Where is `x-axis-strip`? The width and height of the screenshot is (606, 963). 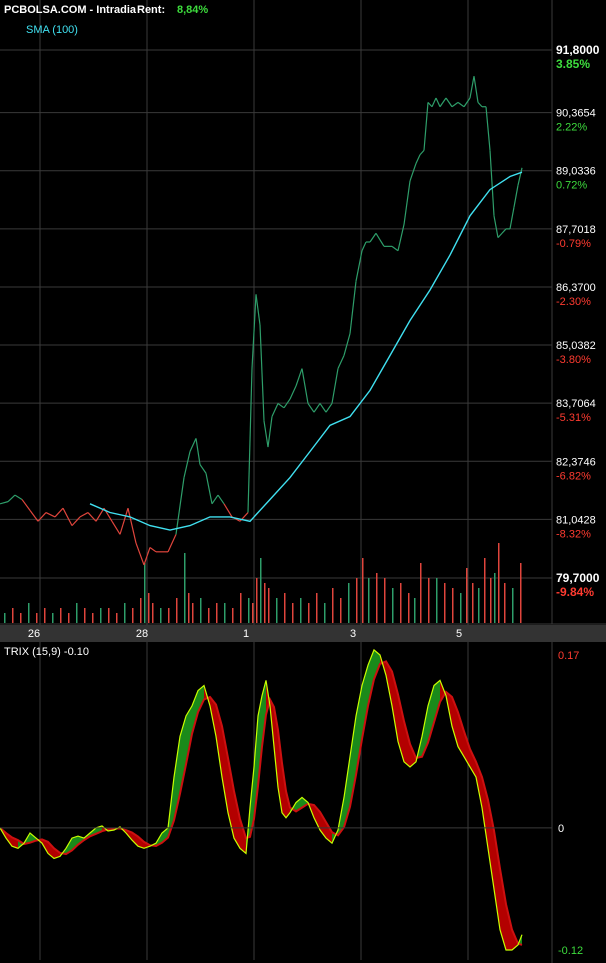
x-axis-strip is located at coordinates (303, 633).